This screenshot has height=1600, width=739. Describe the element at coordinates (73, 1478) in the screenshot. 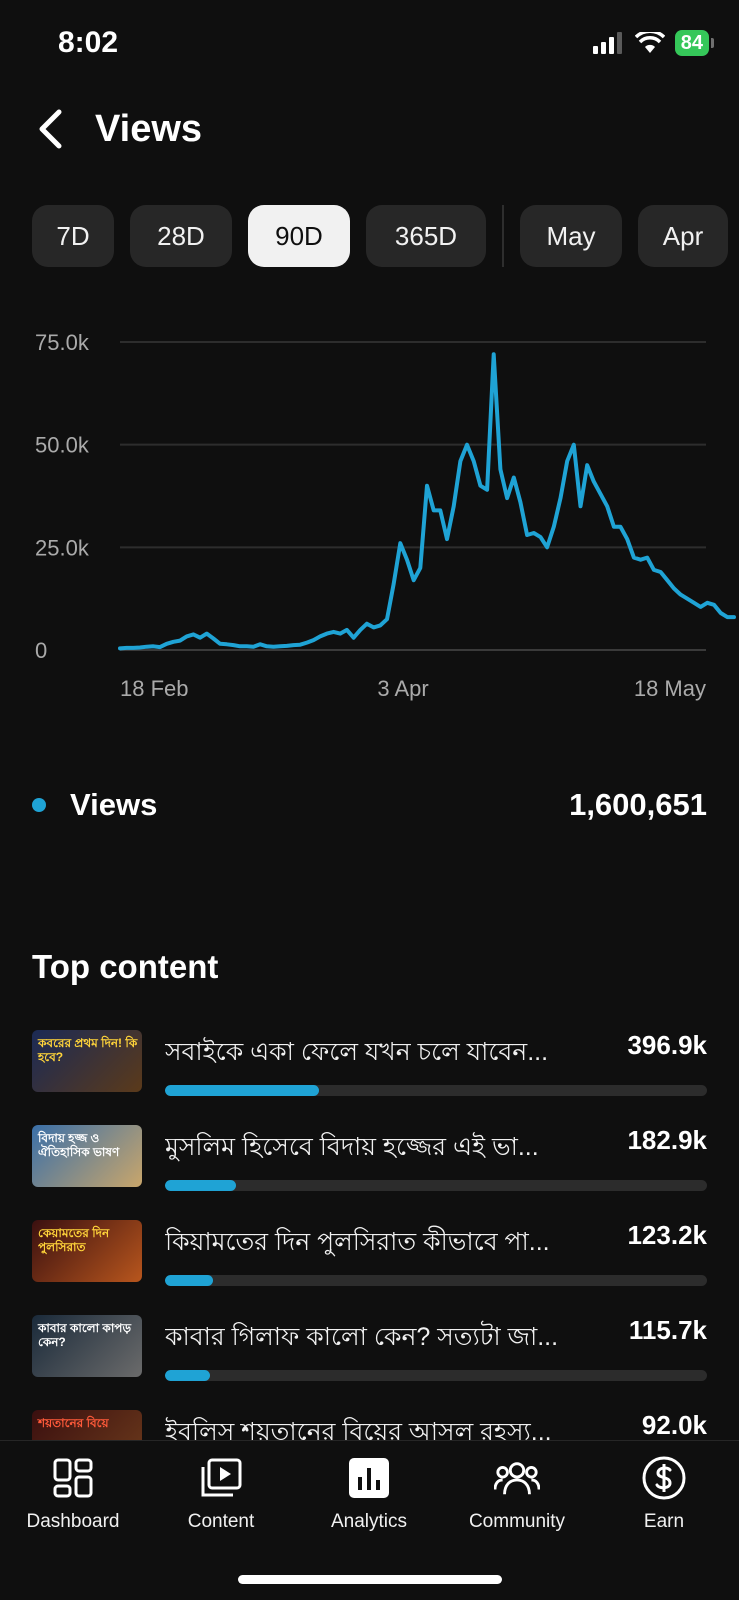

I see `dashboard-icon` at that location.